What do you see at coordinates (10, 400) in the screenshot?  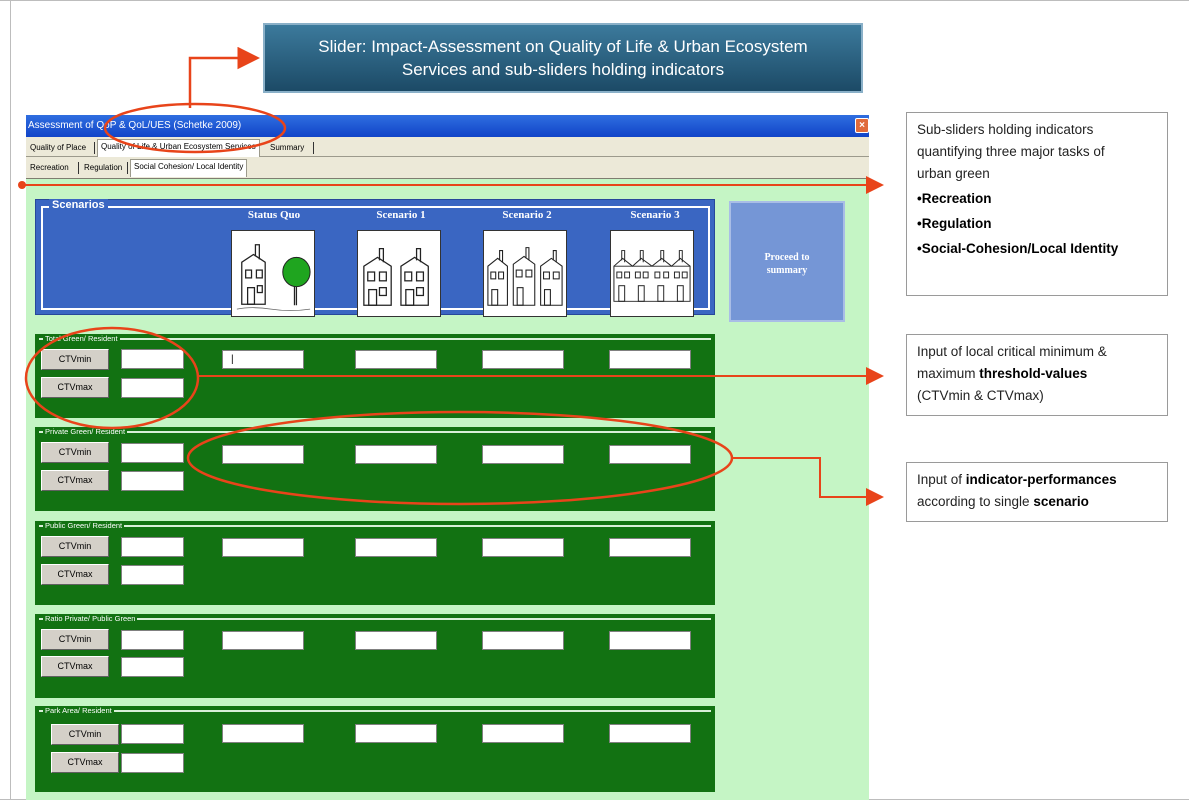 I see `frame-left-line` at bounding box center [10, 400].